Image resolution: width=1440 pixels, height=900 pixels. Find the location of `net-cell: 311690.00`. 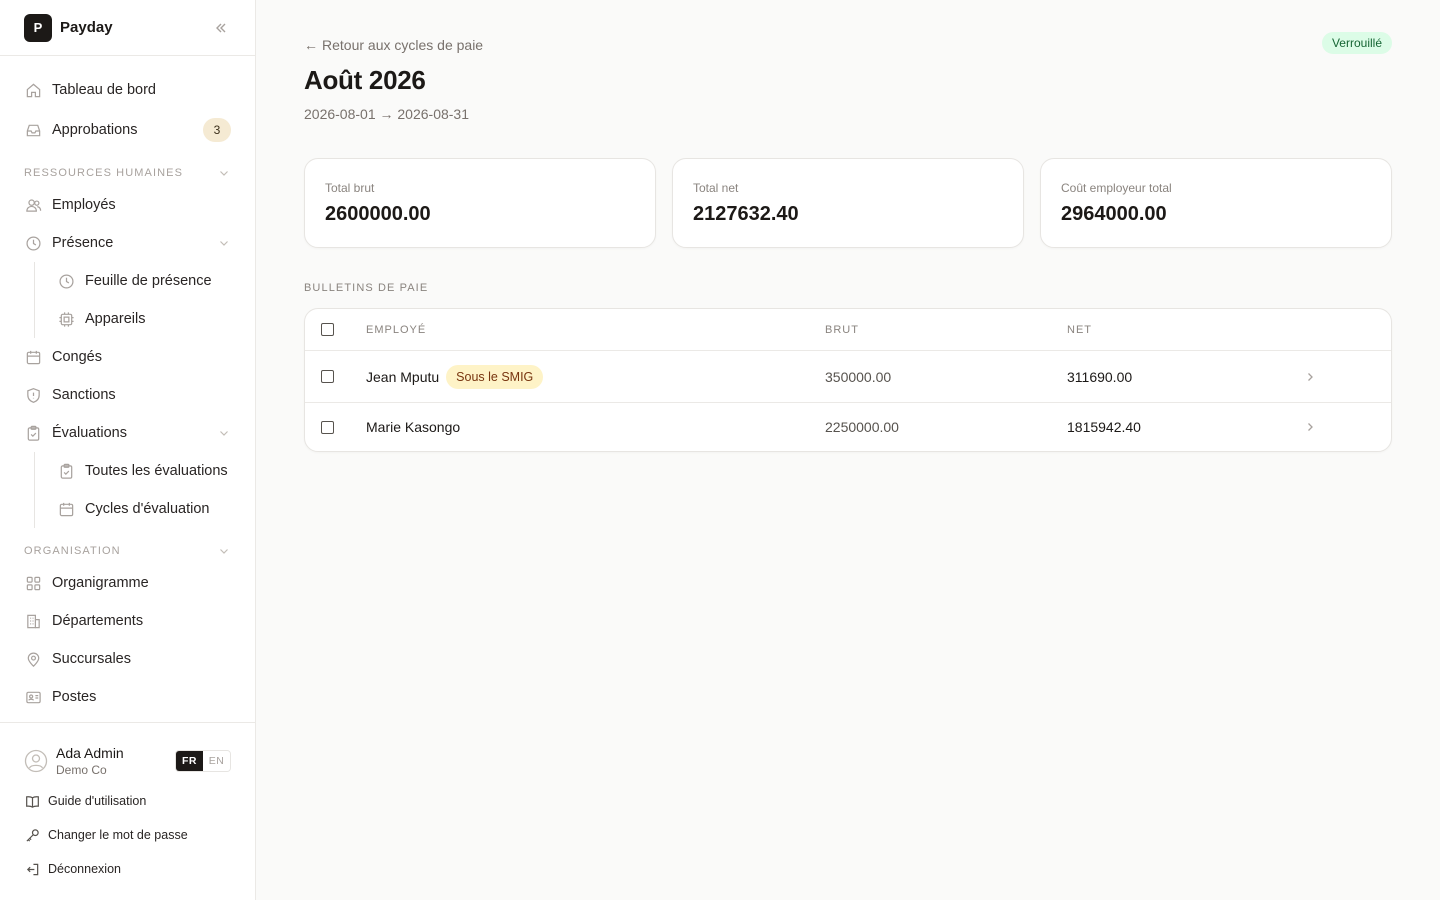

net-cell: 311690.00 is located at coordinates (1100, 376).